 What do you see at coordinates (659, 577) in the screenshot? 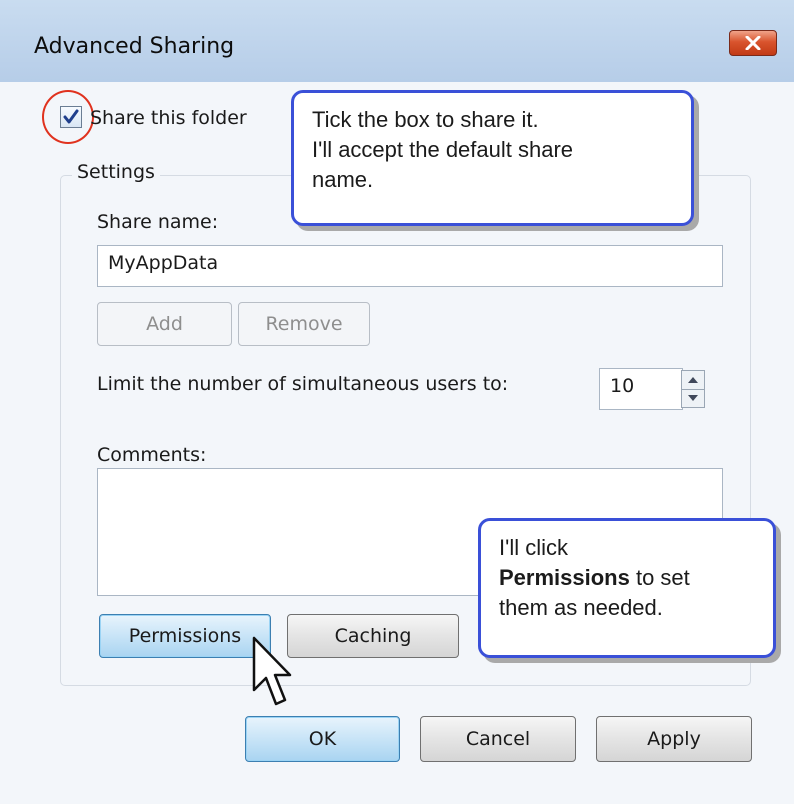
I see `callout-perm-rest: to set` at bounding box center [659, 577].